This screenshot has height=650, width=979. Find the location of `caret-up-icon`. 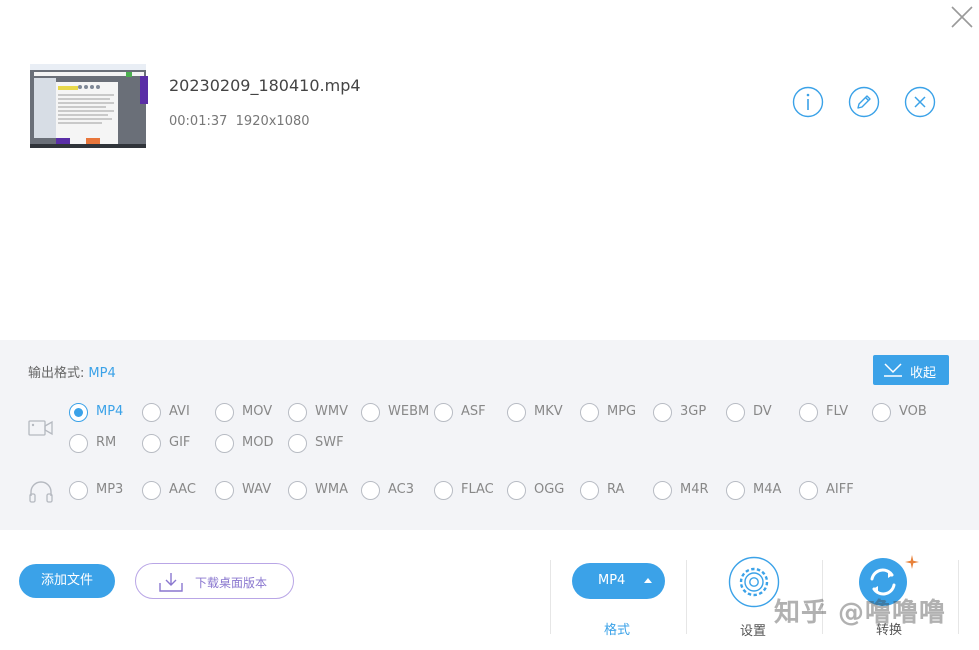

caret-up-icon is located at coordinates (648, 580).